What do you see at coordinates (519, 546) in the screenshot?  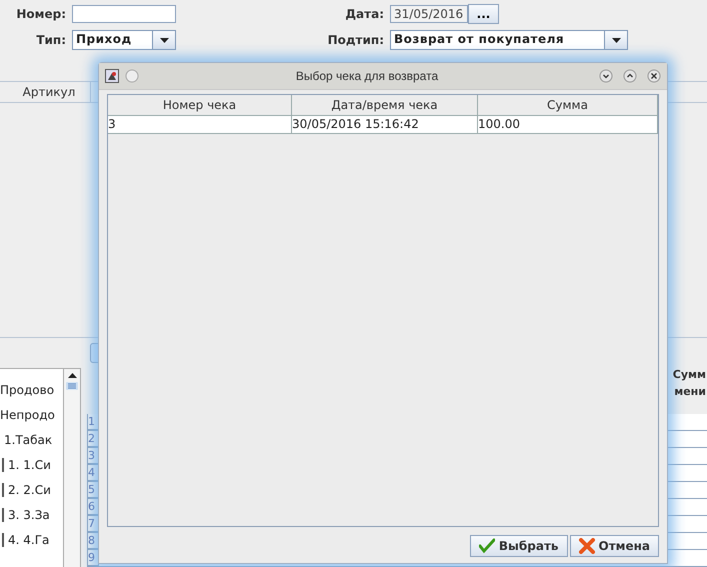 I see `select-button: Выбрать` at bounding box center [519, 546].